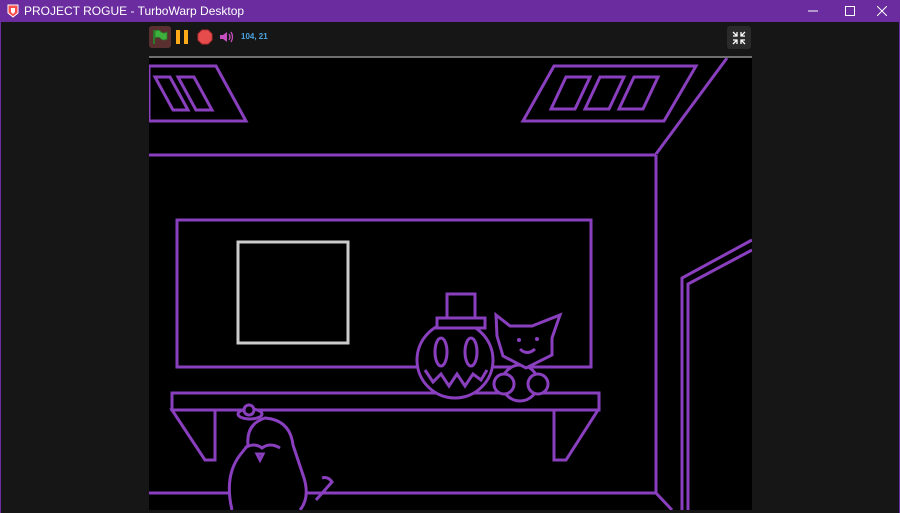  What do you see at coordinates (527, 357) in the screenshot?
I see `cat-plush-icon` at bounding box center [527, 357].